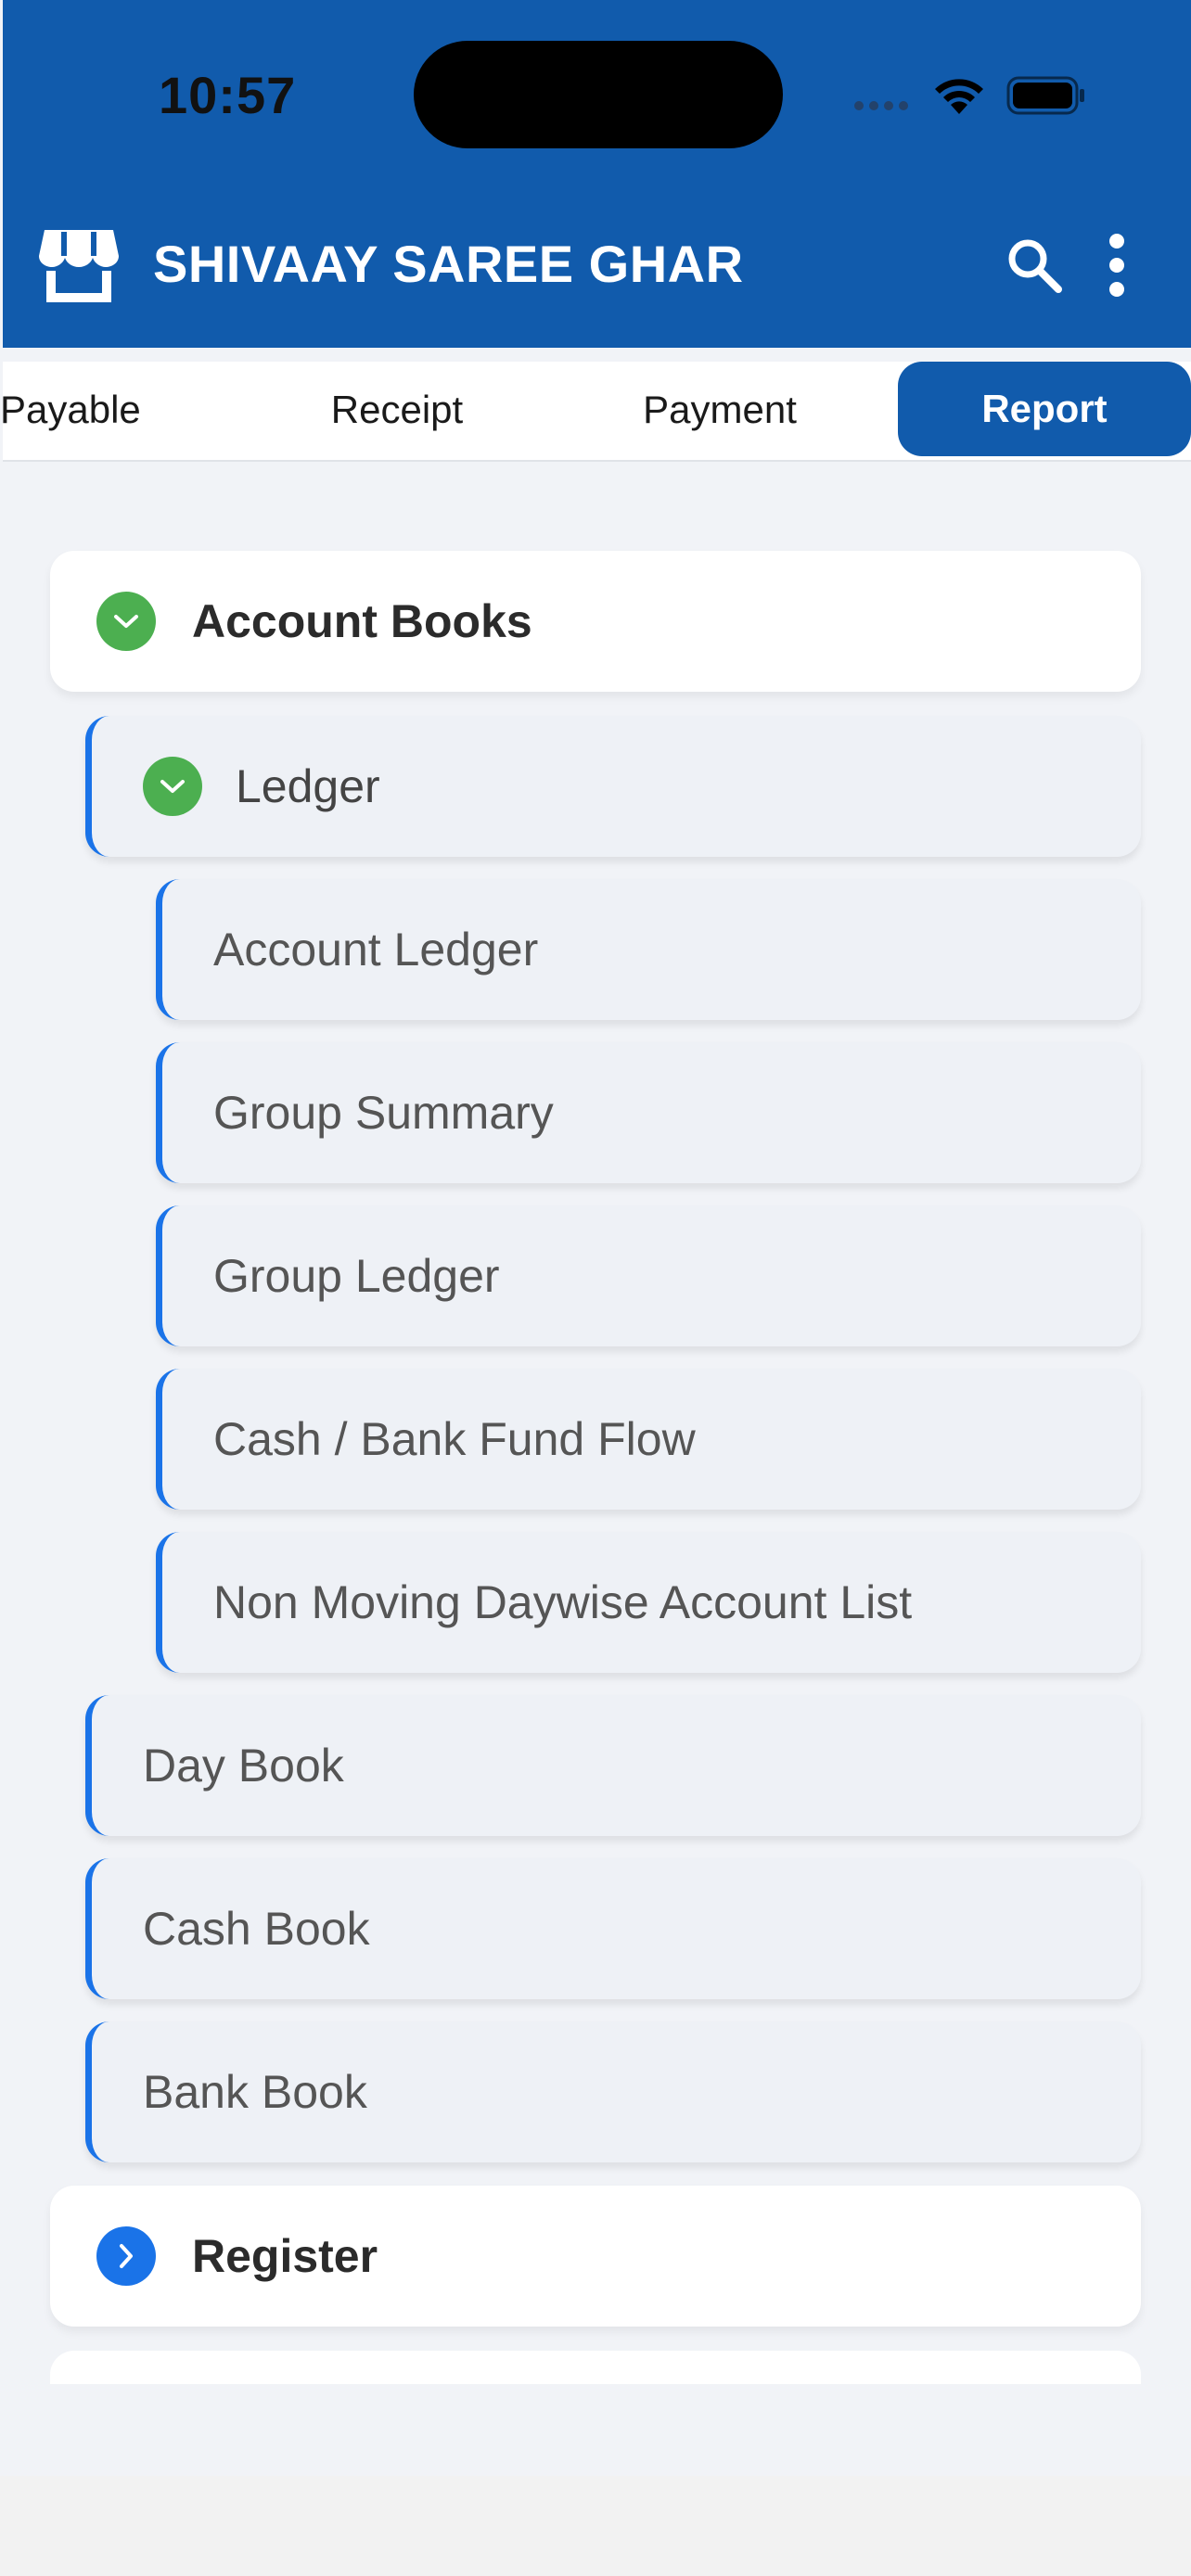 Image resolution: width=1191 pixels, height=2576 pixels. I want to click on menu-bank-book: Bank Book, so click(613, 2091).